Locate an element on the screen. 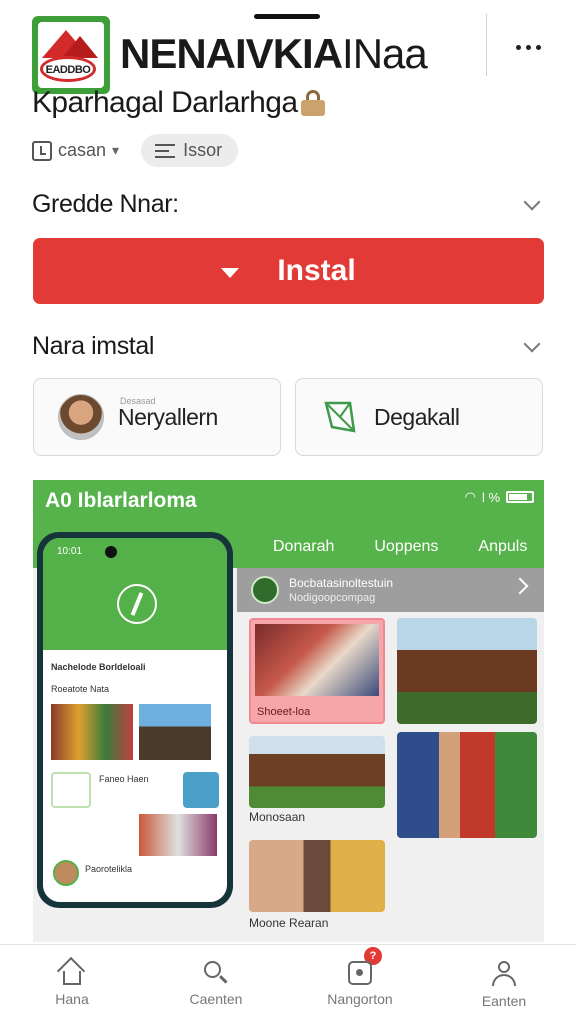 This screenshot has width=576, height=1024. install-options-label: Nara imstal is located at coordinates (93, 346).